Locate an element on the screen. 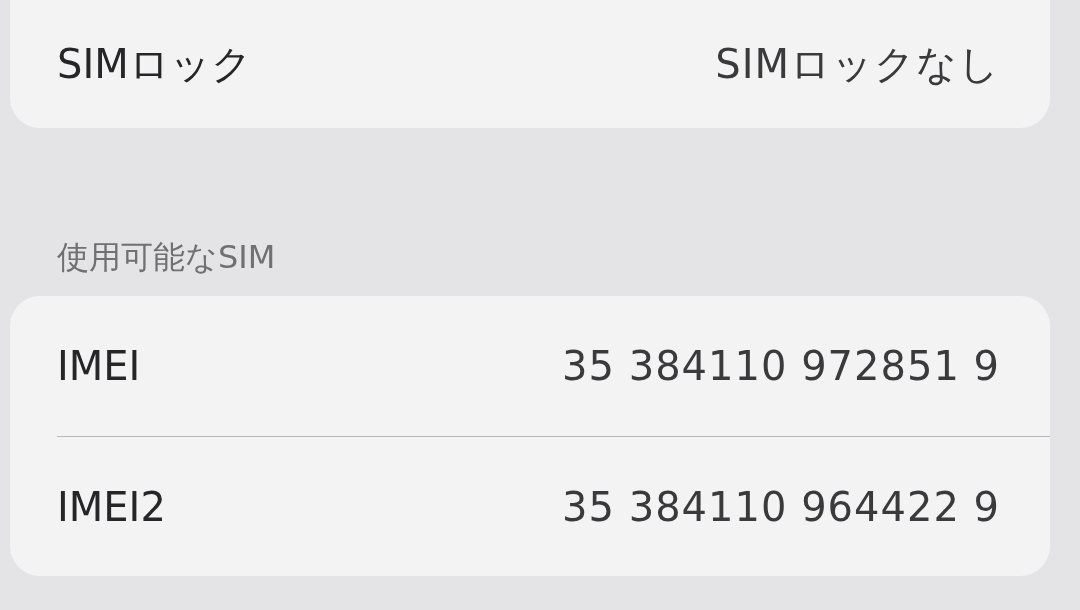  setting-label: SIMロック is located at coordinates (154, 64).